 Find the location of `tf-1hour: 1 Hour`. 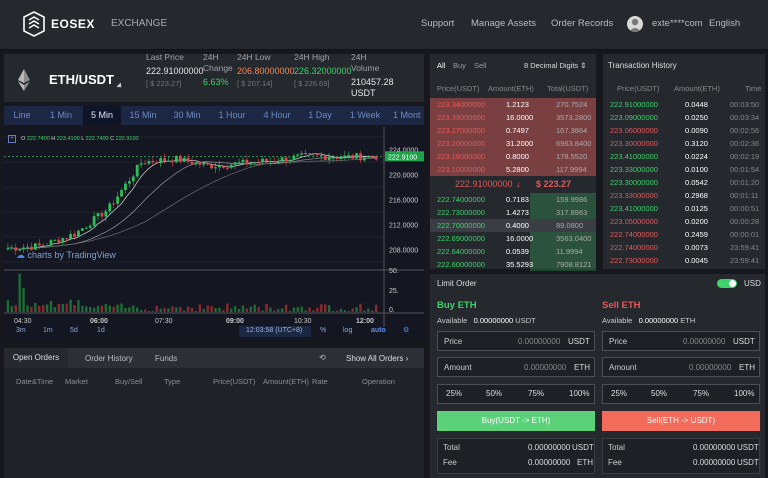

tf-1hour: 1 Hour is located at coordinates (232, 115).